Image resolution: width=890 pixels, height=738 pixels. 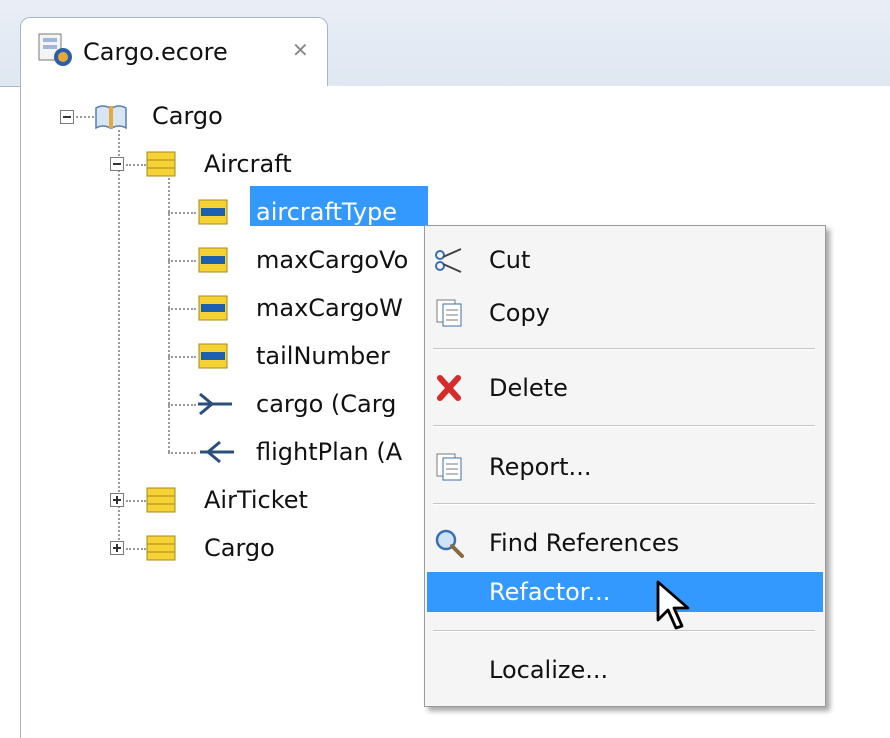 What do you see at coordinates (326, 404) in the screenshot?
I see `tree-item-label: cargo (Carg` at bounding box center [326, 404].